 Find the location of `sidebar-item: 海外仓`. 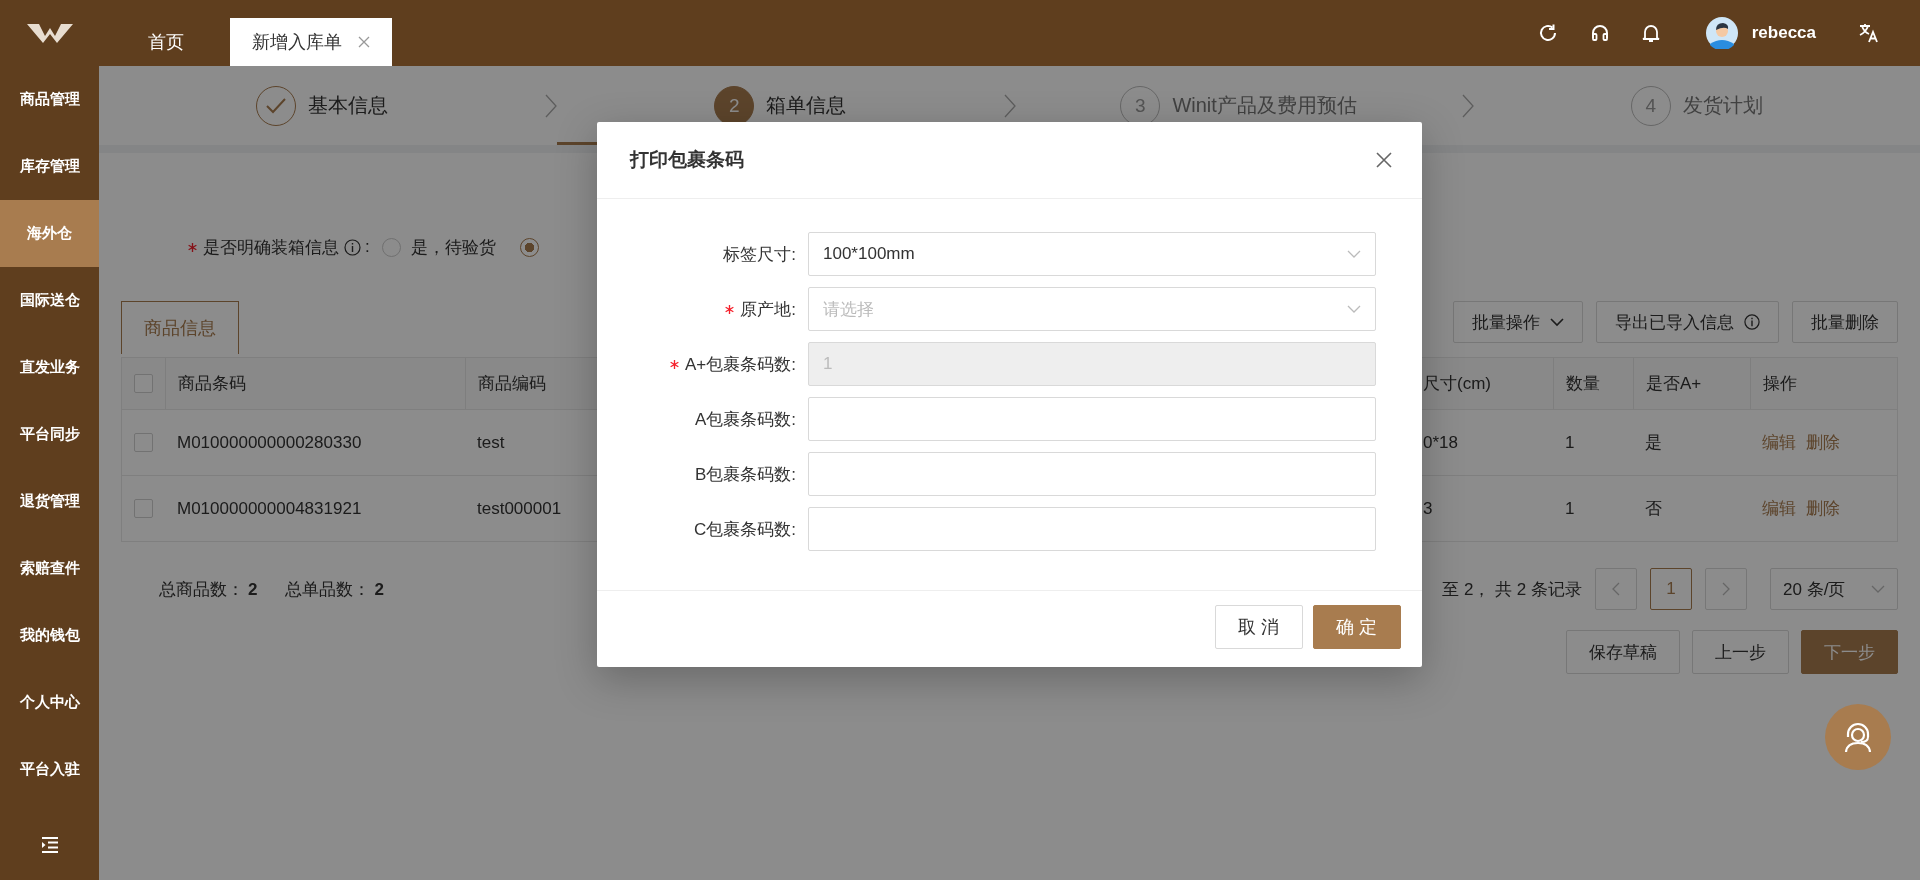

sidebar-item: 海外仓 is located at coordinates (49, 233).